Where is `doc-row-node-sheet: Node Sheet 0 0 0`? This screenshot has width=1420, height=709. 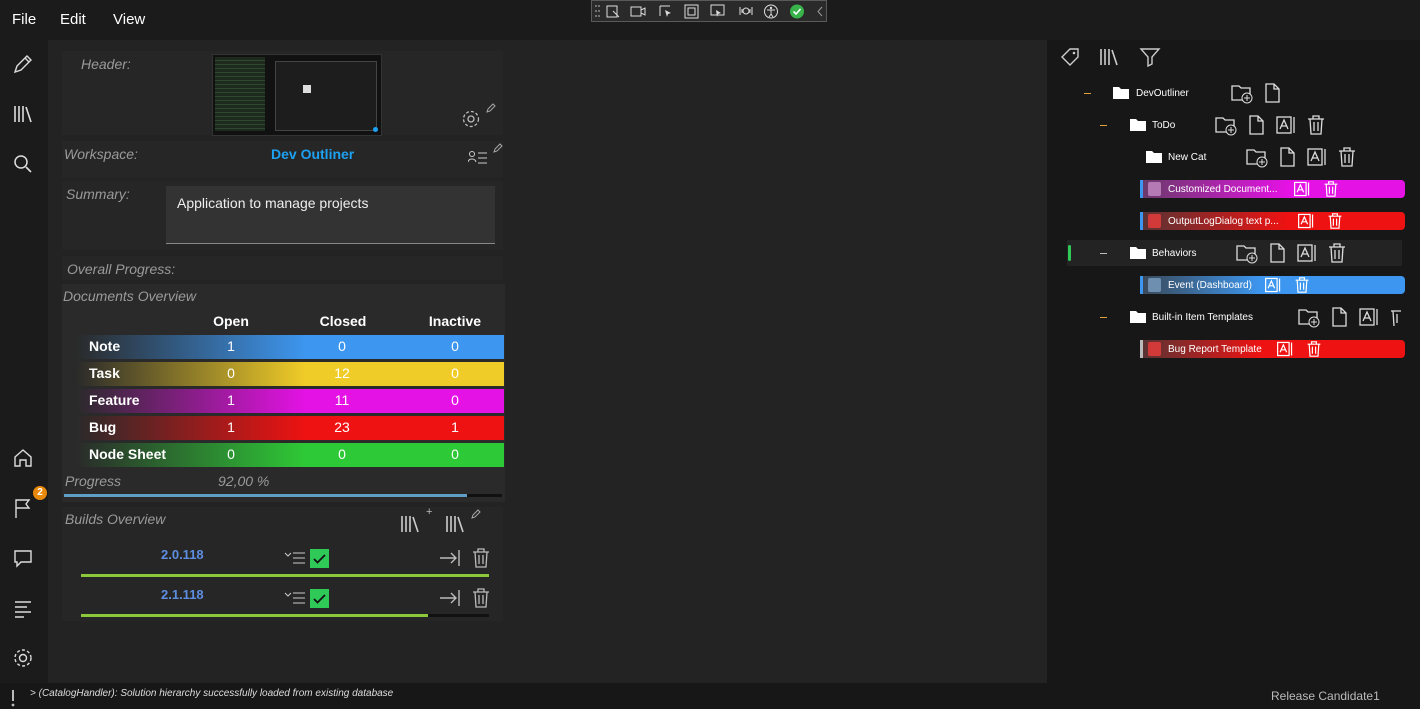 doc-row-node-sheet: Node Sheet 0 0 0 is located at coordinates (283, 455).